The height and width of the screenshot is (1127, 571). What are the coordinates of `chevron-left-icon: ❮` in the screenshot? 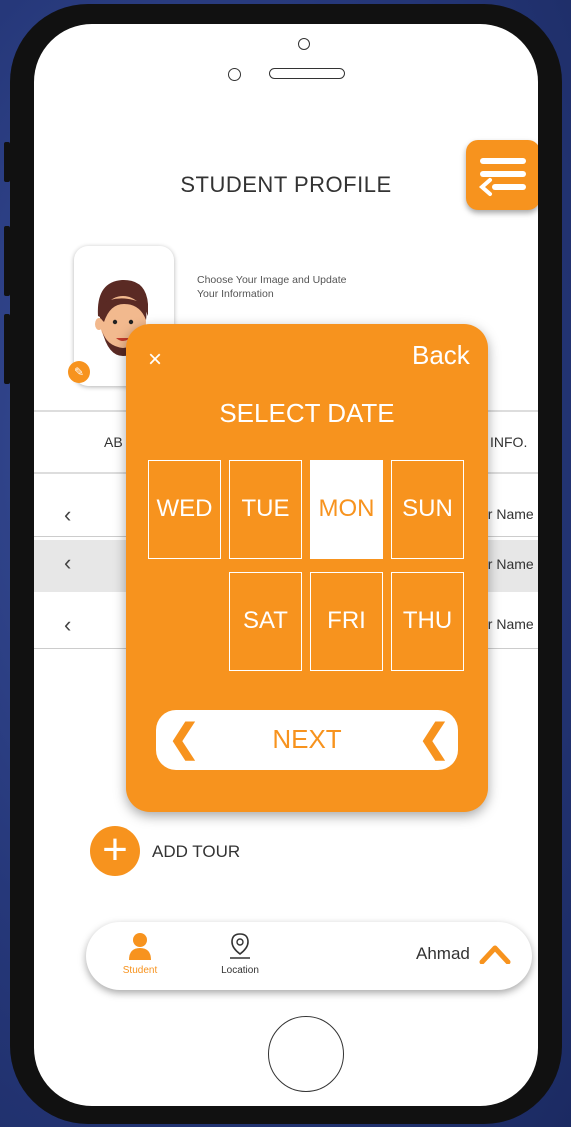 It's located at (434, 739).